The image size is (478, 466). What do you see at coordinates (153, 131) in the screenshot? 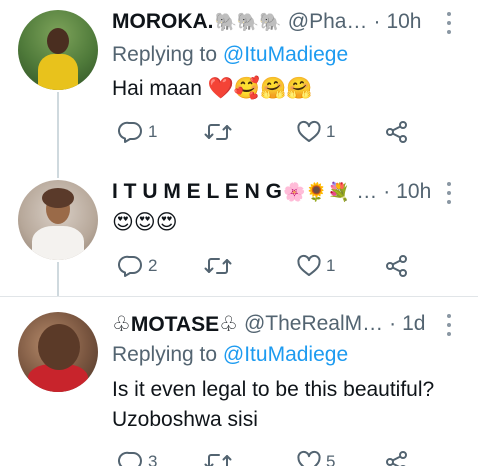
I see `reply-count: 1` at bounding box center [153, 131].